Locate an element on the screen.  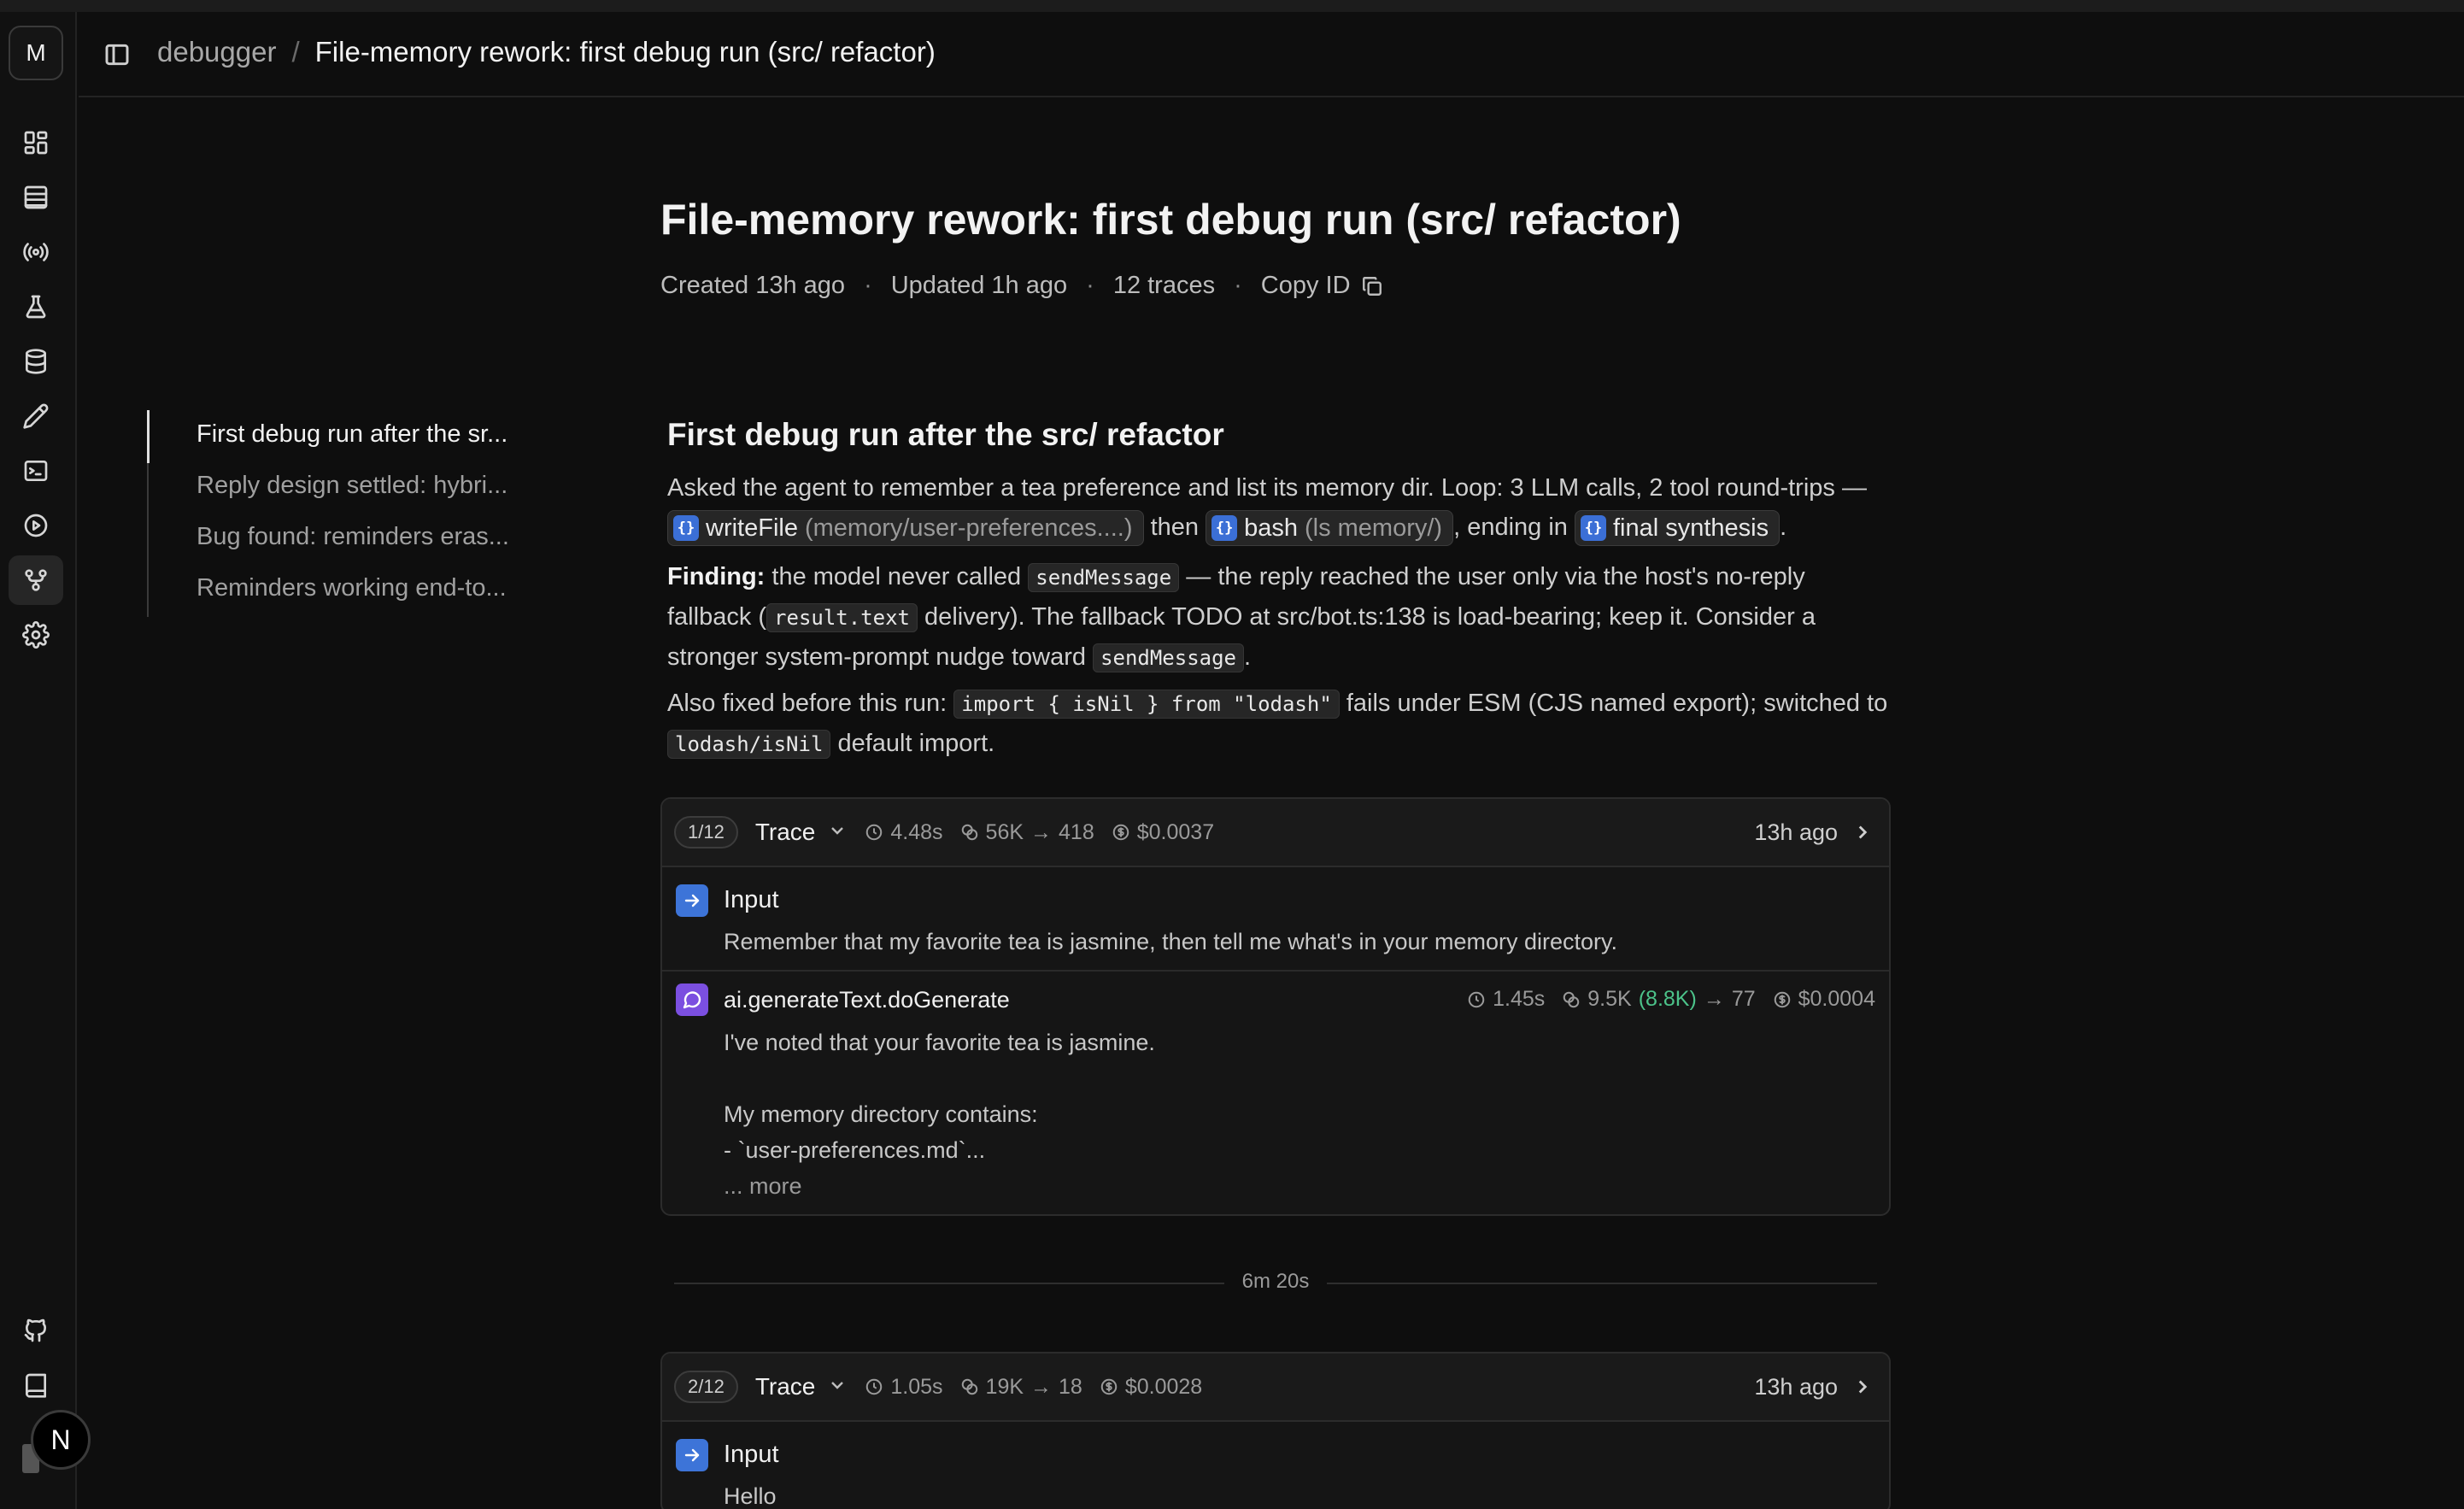
tool-arg: (ls memory/) is located at coordinates (1373, 528).